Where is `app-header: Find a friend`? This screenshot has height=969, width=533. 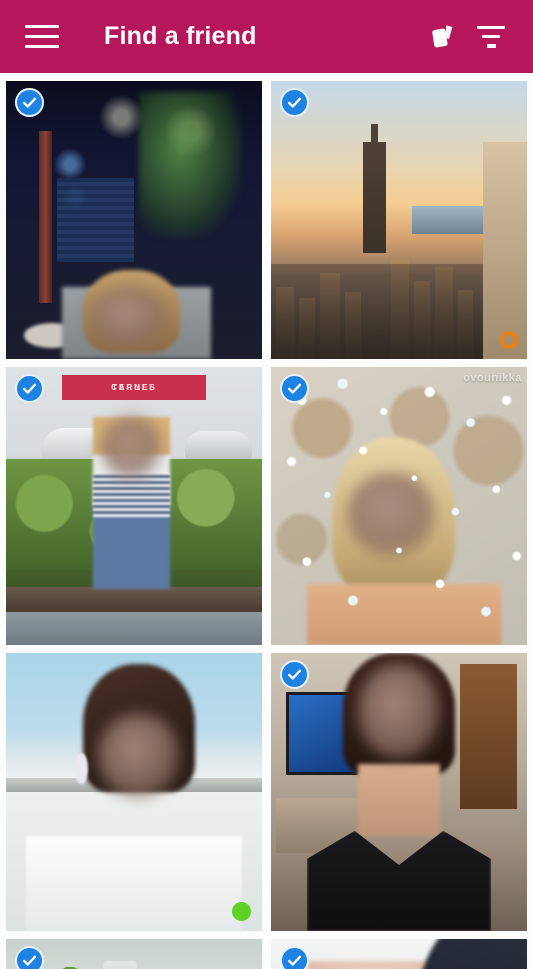 app-header: Find a friend is located at coordinates (266, 36).